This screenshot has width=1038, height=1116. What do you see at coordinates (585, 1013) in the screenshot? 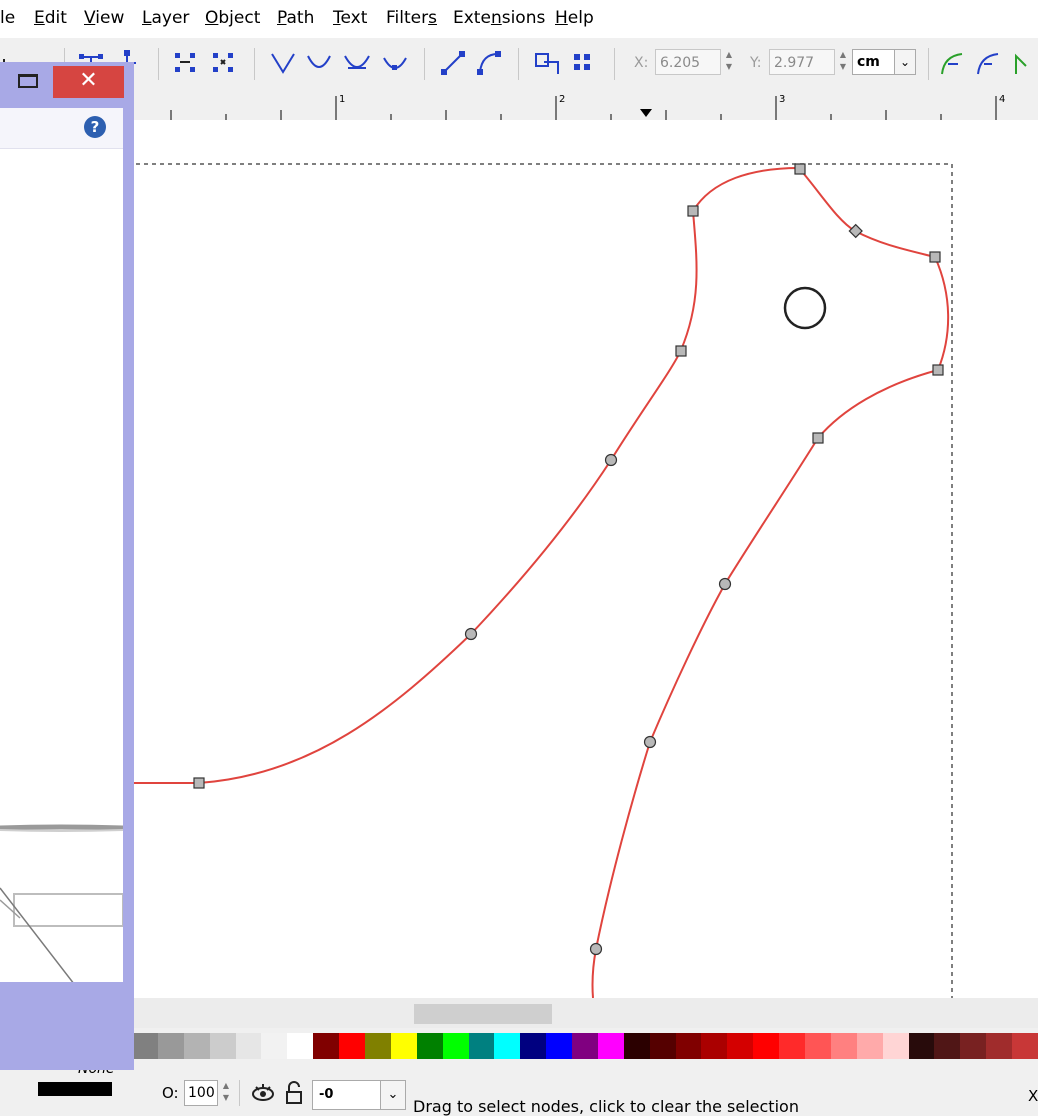
I see `horizontal-scrollbar` at bounding box center [585, 1013].